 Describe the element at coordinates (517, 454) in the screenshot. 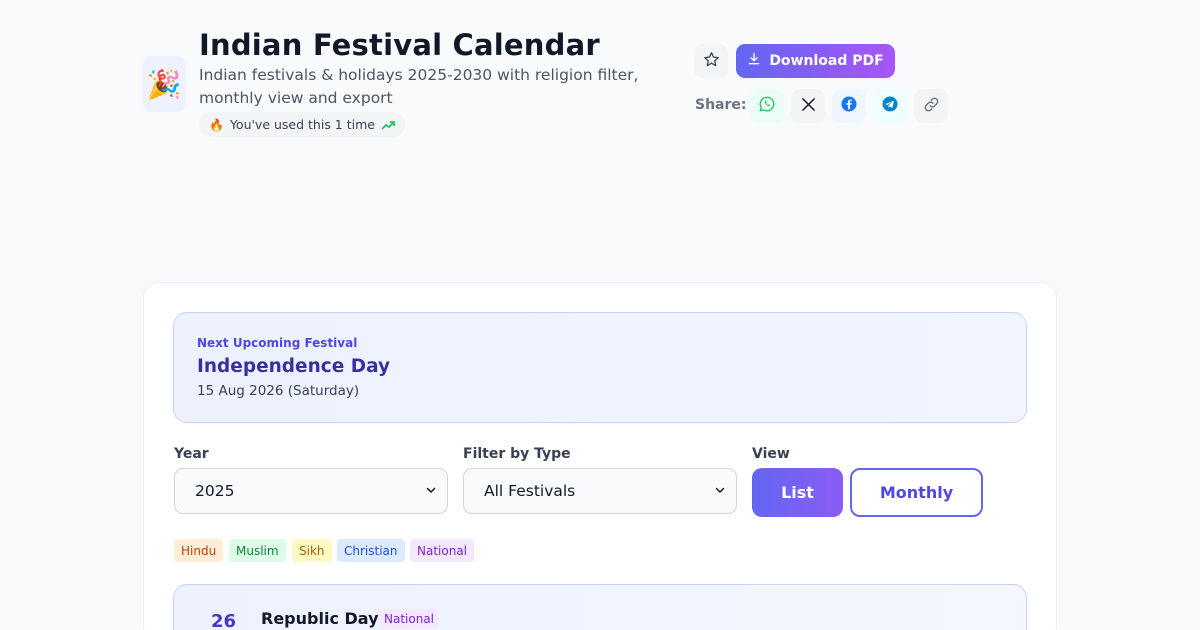

I see `type-filter-label: Filter by Type` at that location.